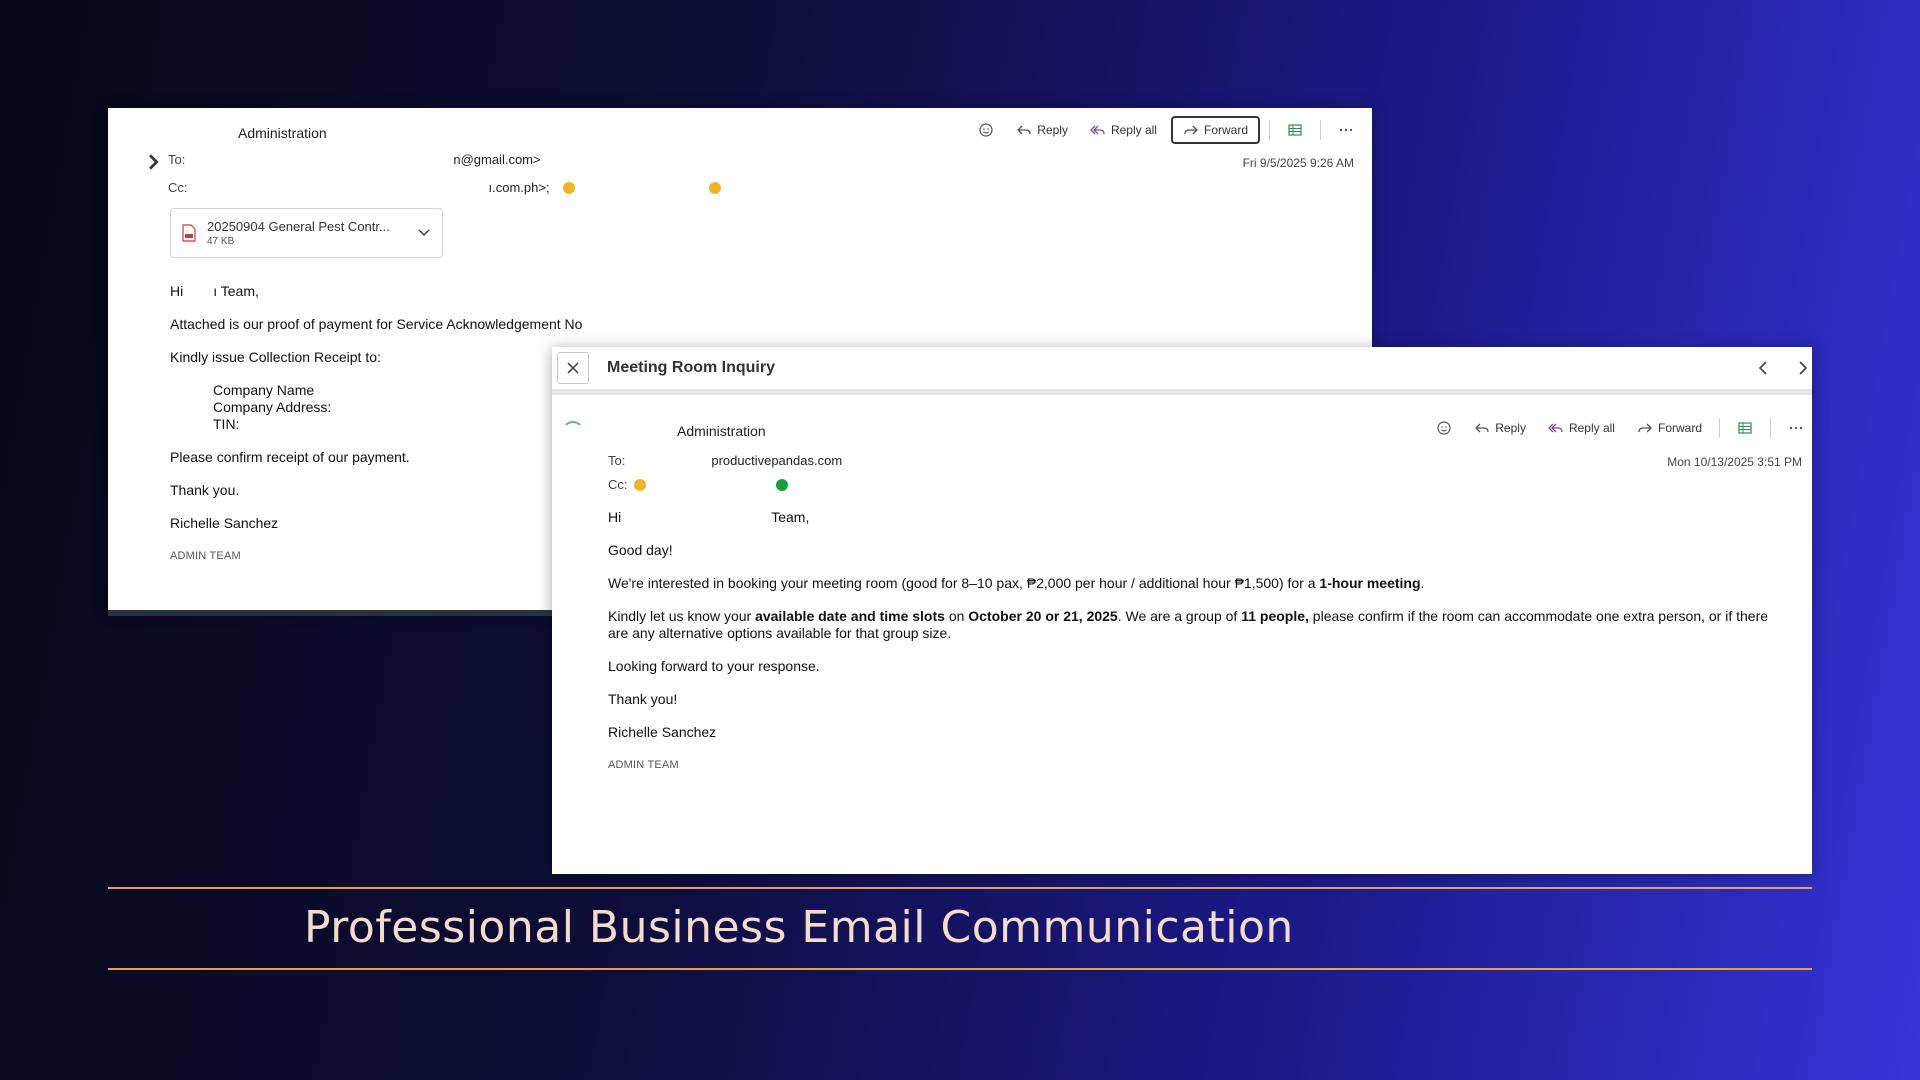 Image resolution: width=1920 pixels, height=1080 pixels. What do you see at coordinates (496, 159) in the screenshot?
I see `to-address: n@gmail.com>` at bounding box center [496, 159].